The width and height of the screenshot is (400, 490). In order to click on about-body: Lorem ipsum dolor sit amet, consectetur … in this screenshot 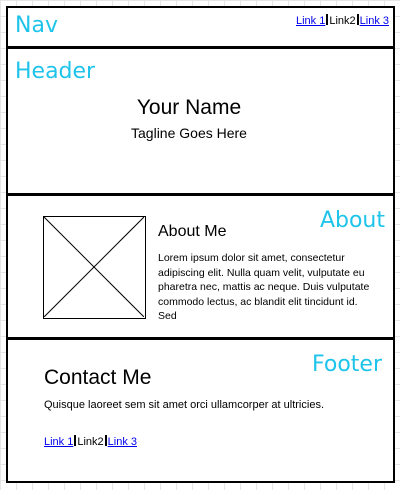, I will do `click(264, 287)`.